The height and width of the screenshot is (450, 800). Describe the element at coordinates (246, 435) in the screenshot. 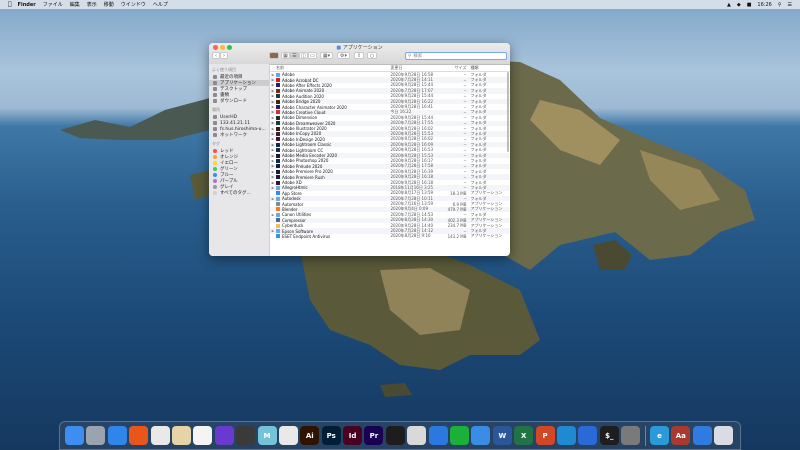

I see `final-cut-icon` at that location.